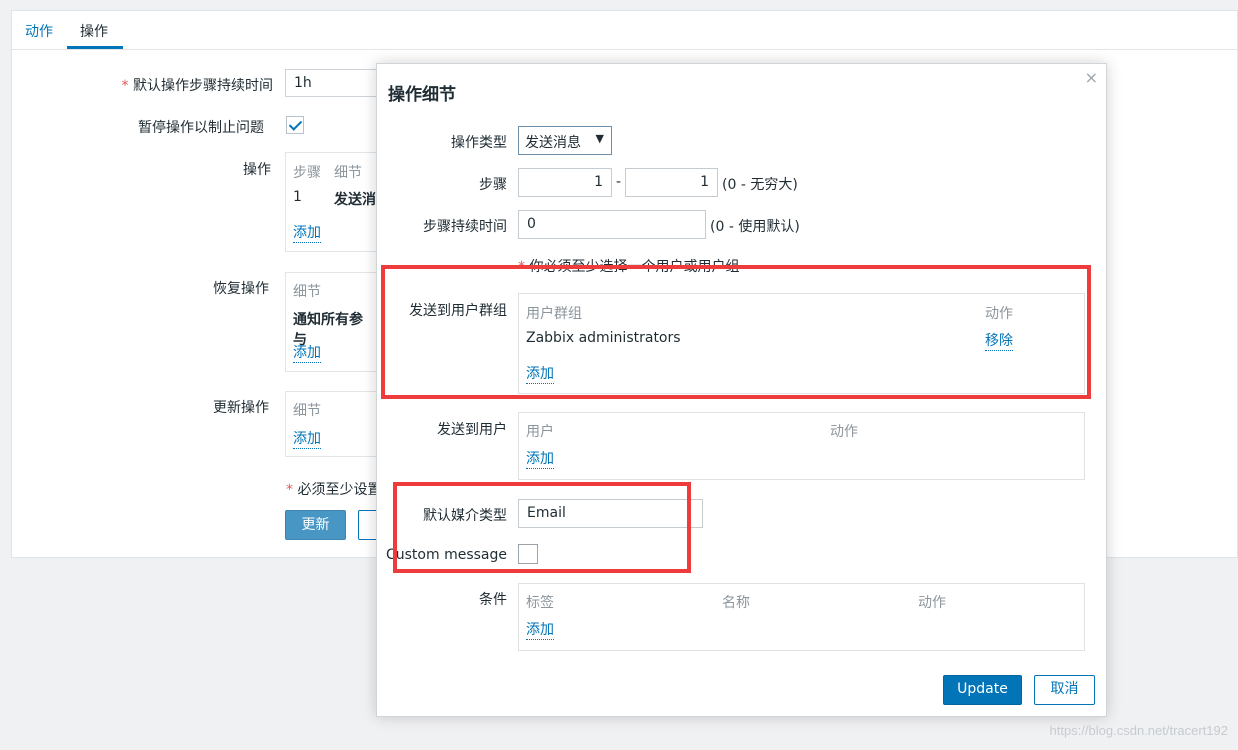 This screenshot has width=1238, height=750. Describe the element at coordinates (95, 47) in the screenshot. I see `tab-active-indicator` at that location.